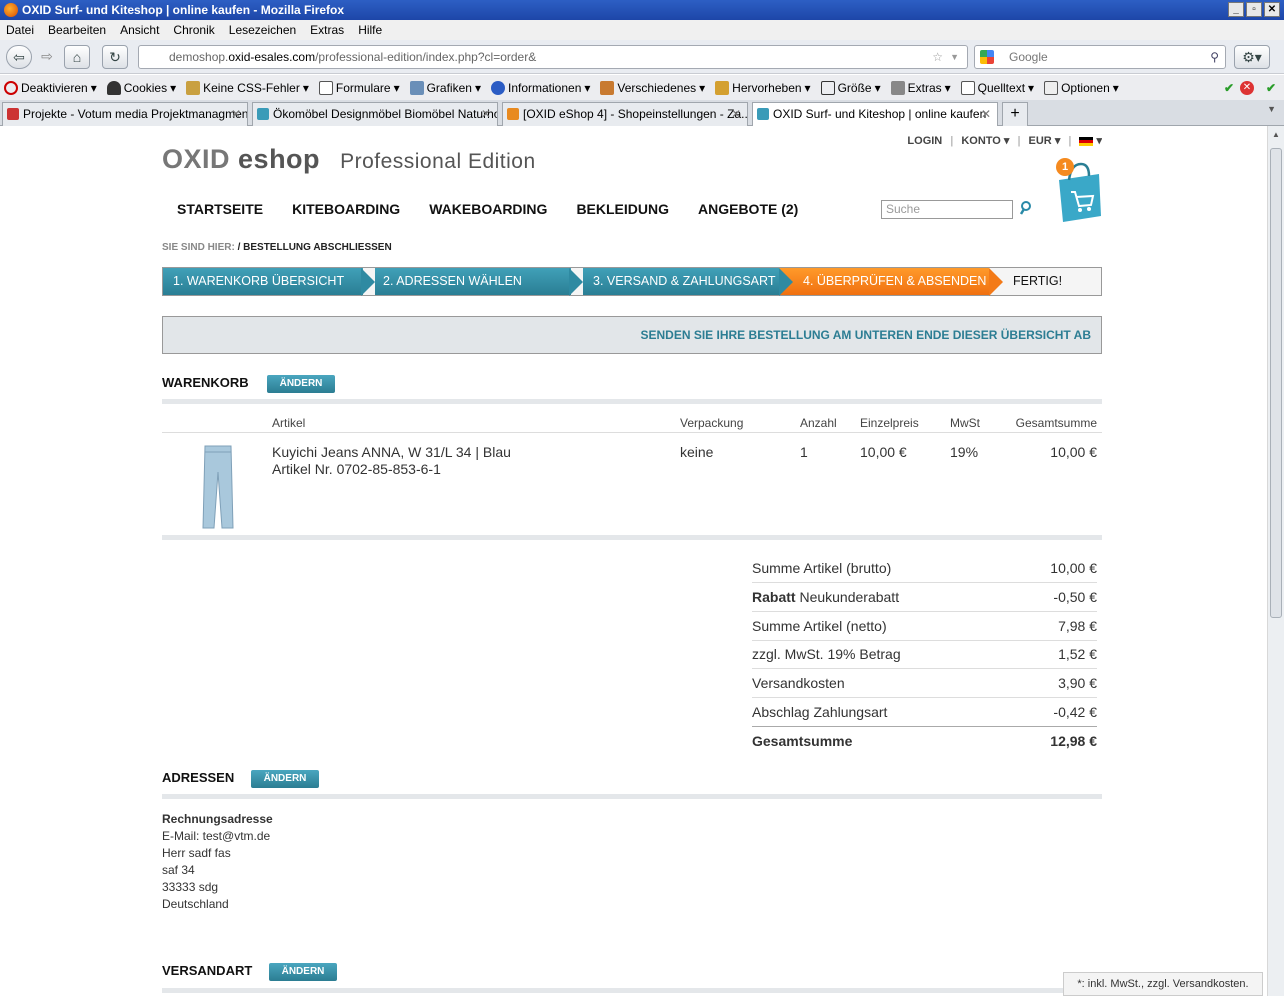  What do you see at coordinates (1090, 140) in the screenshot?
I see `language-select: ▾` at bounding box center [1090, 140].